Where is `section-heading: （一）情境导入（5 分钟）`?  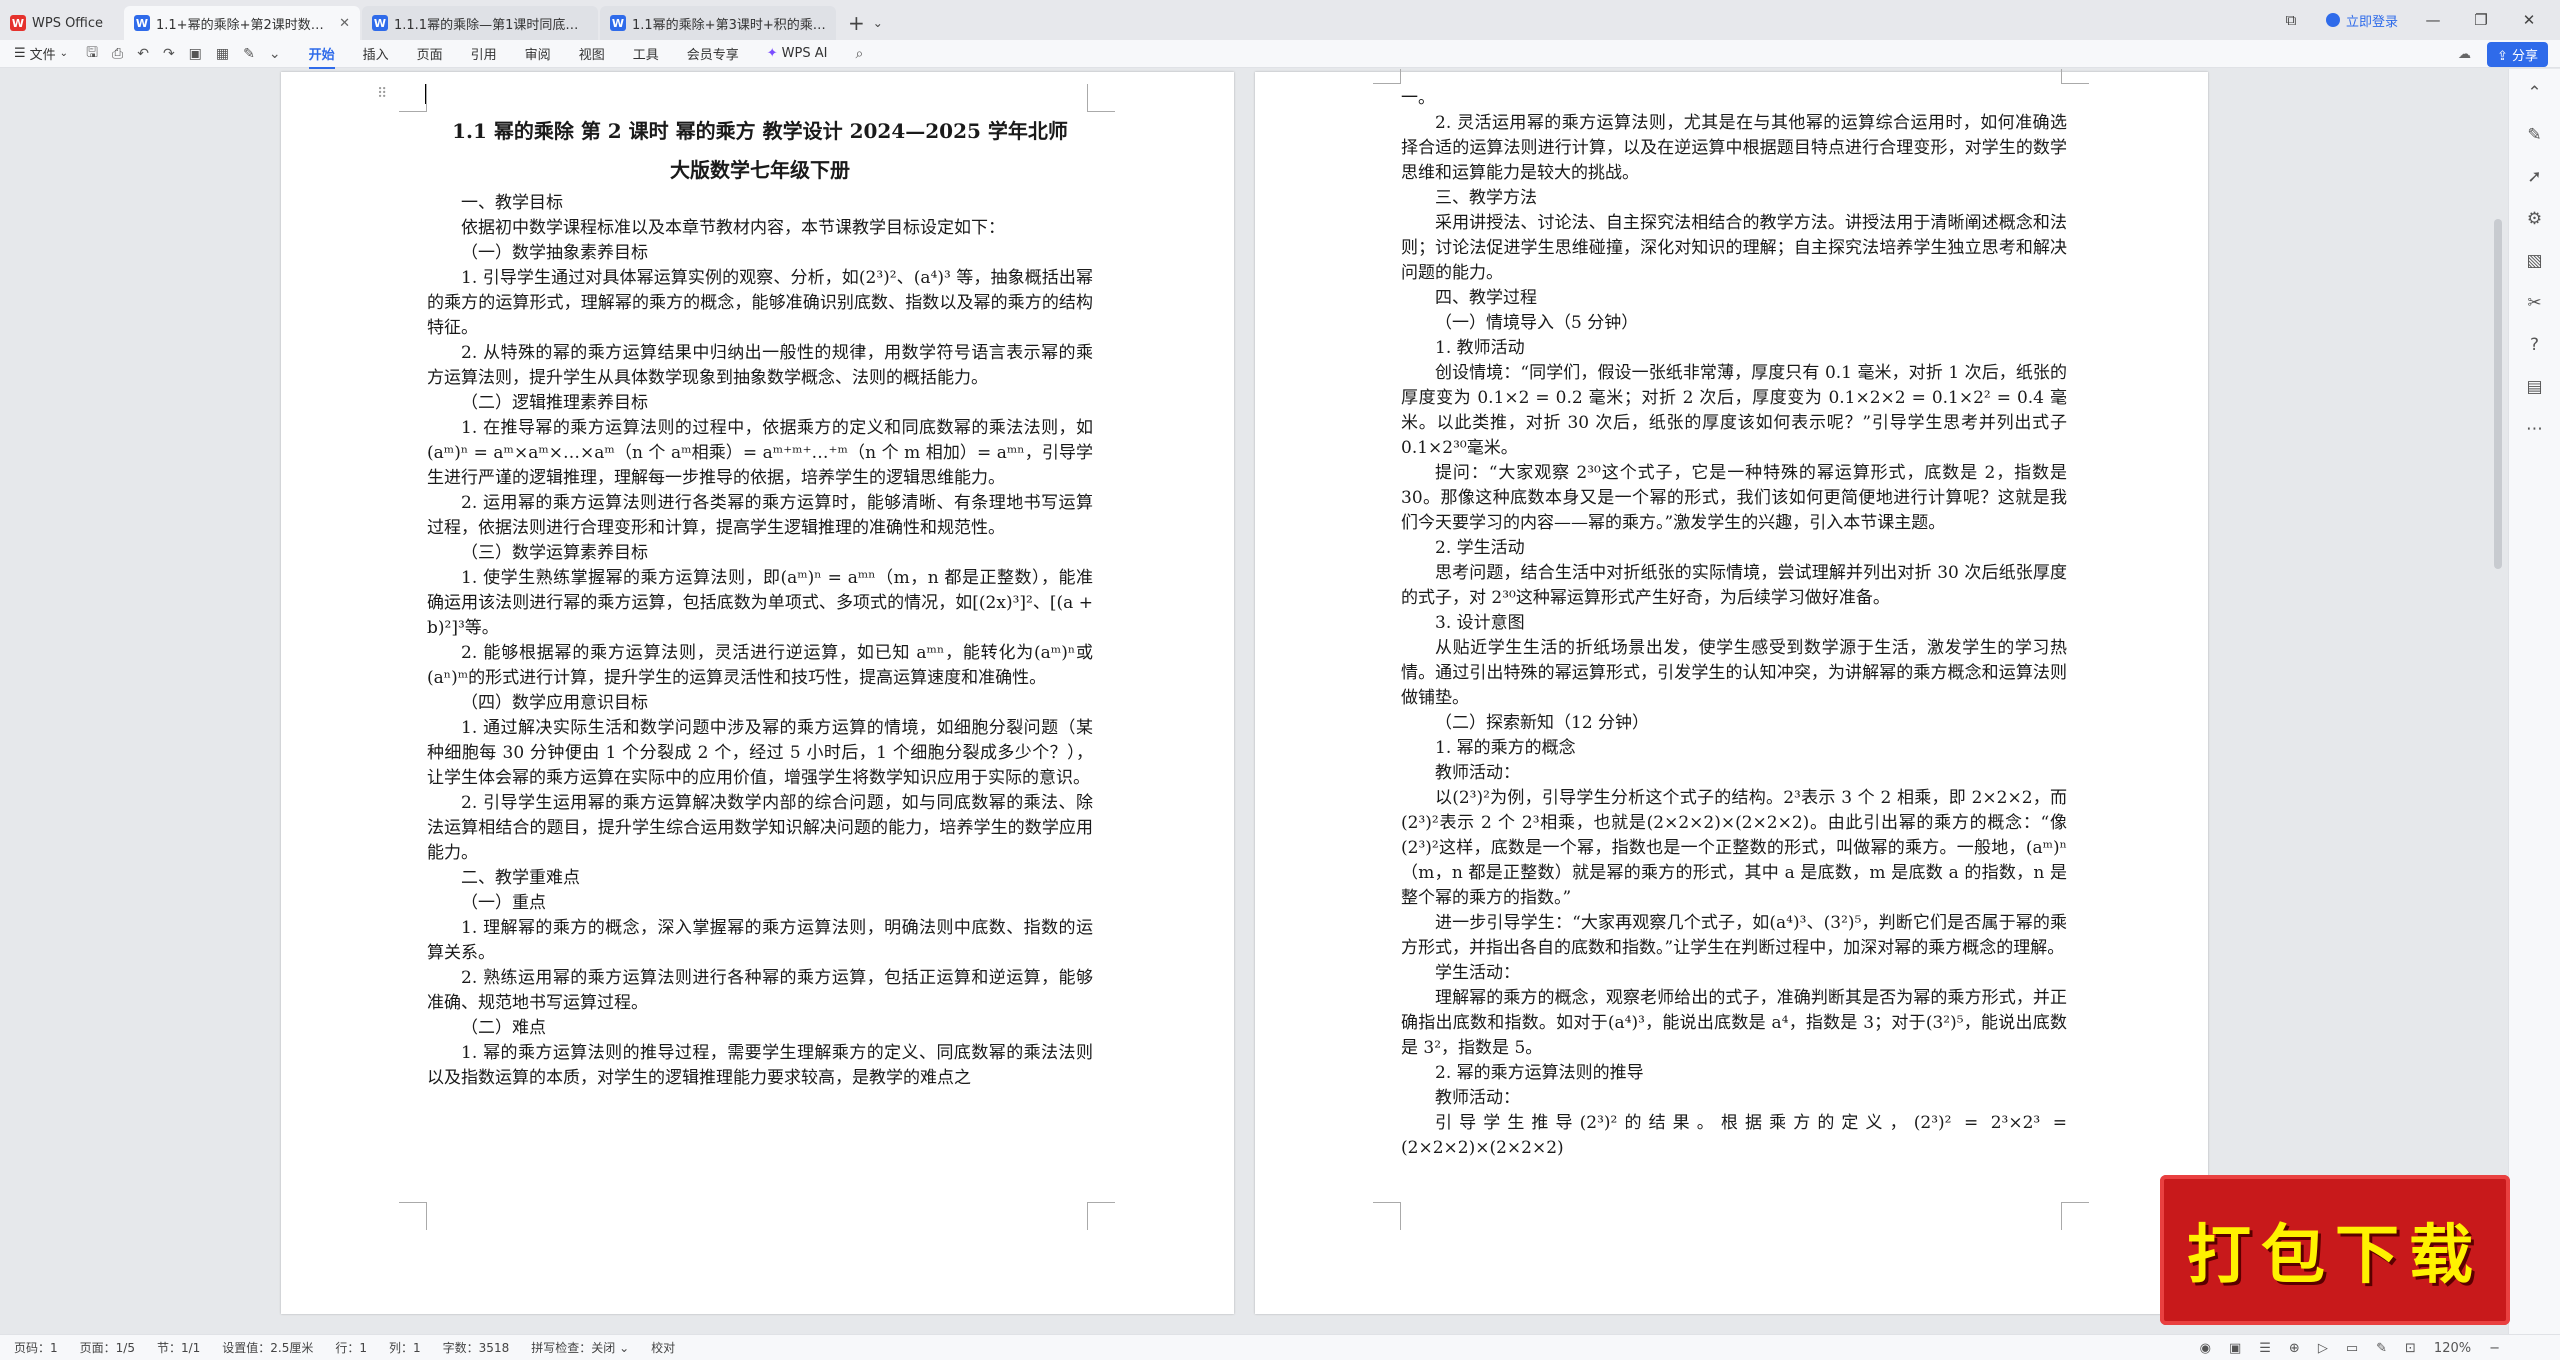
section-heading: （一）情境导入（5 分钟） is located at coordinates (1537, 323).